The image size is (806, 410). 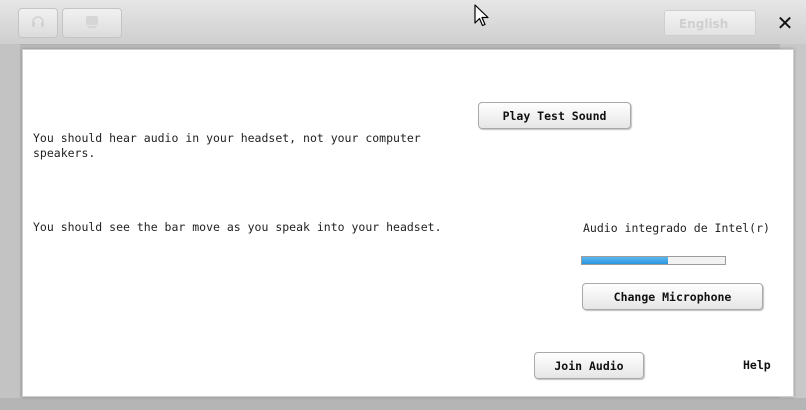 I want to click on close-icon: ✕, so click(x=785, y=23).